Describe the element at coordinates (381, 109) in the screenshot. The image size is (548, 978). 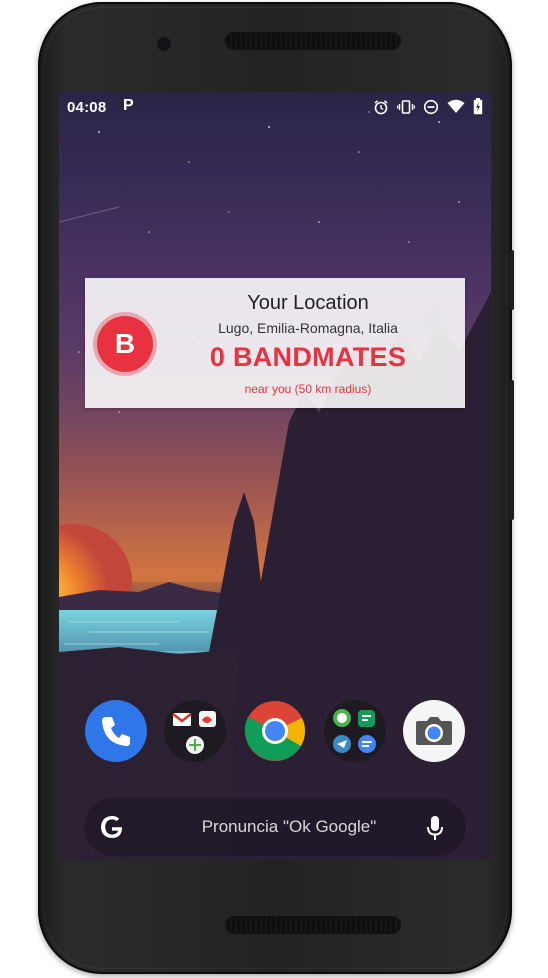
I see `alarm-icon` at that location.